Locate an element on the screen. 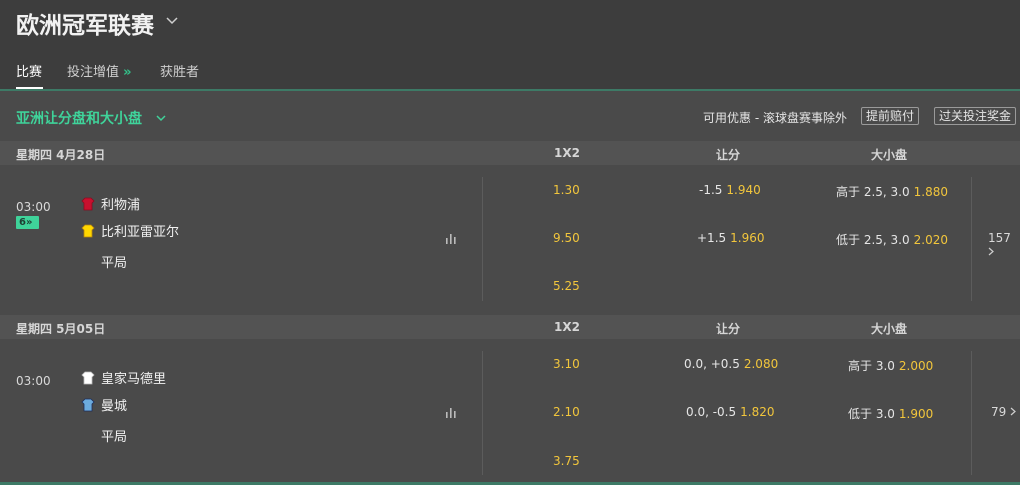 This screenshot has width=1020, height=485. home-team: 皇家马德里 is located at coordinates (123, 380).